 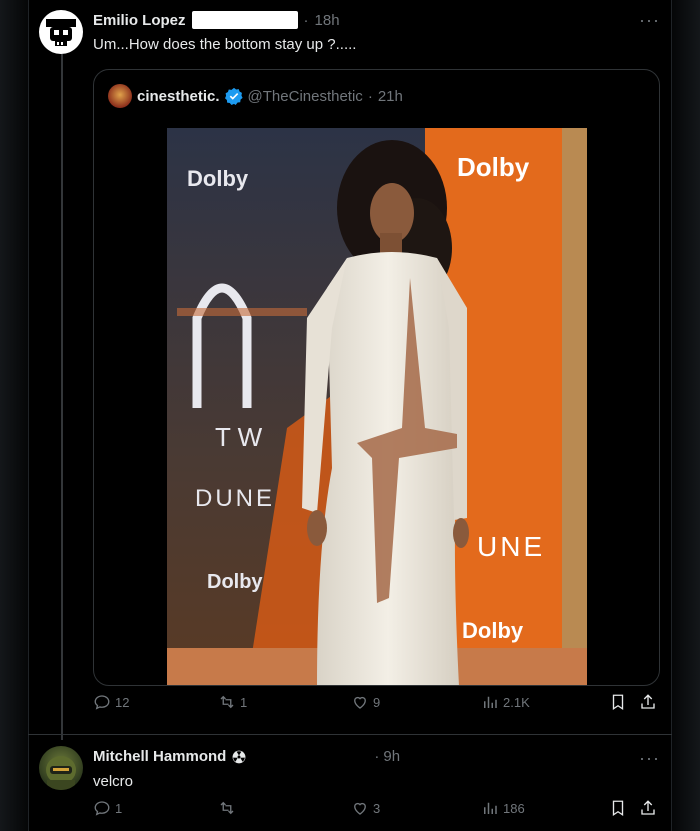 I want to click on quoted-timestamp: 21h, so click(x=390, y=96).